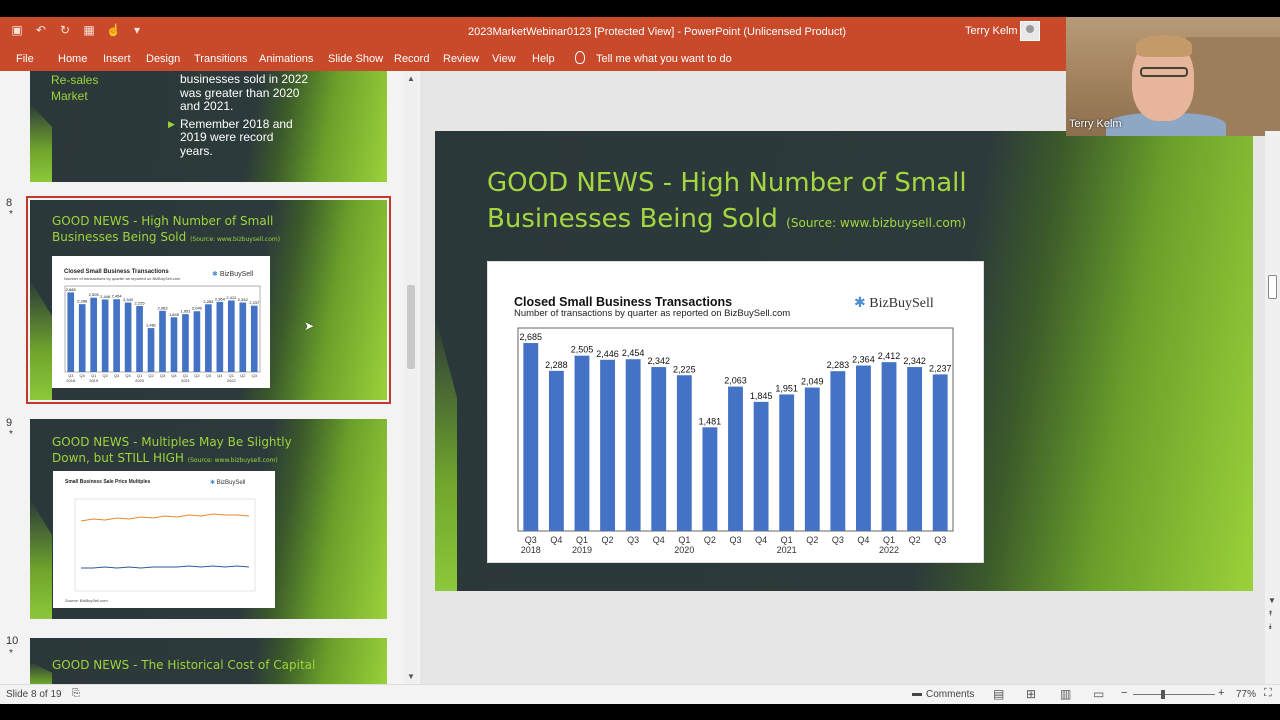  What do you see at coordinates (174, 314) in the screenshot?
I see `bar-value-label: 1,845` at bounding box center [174, 314].